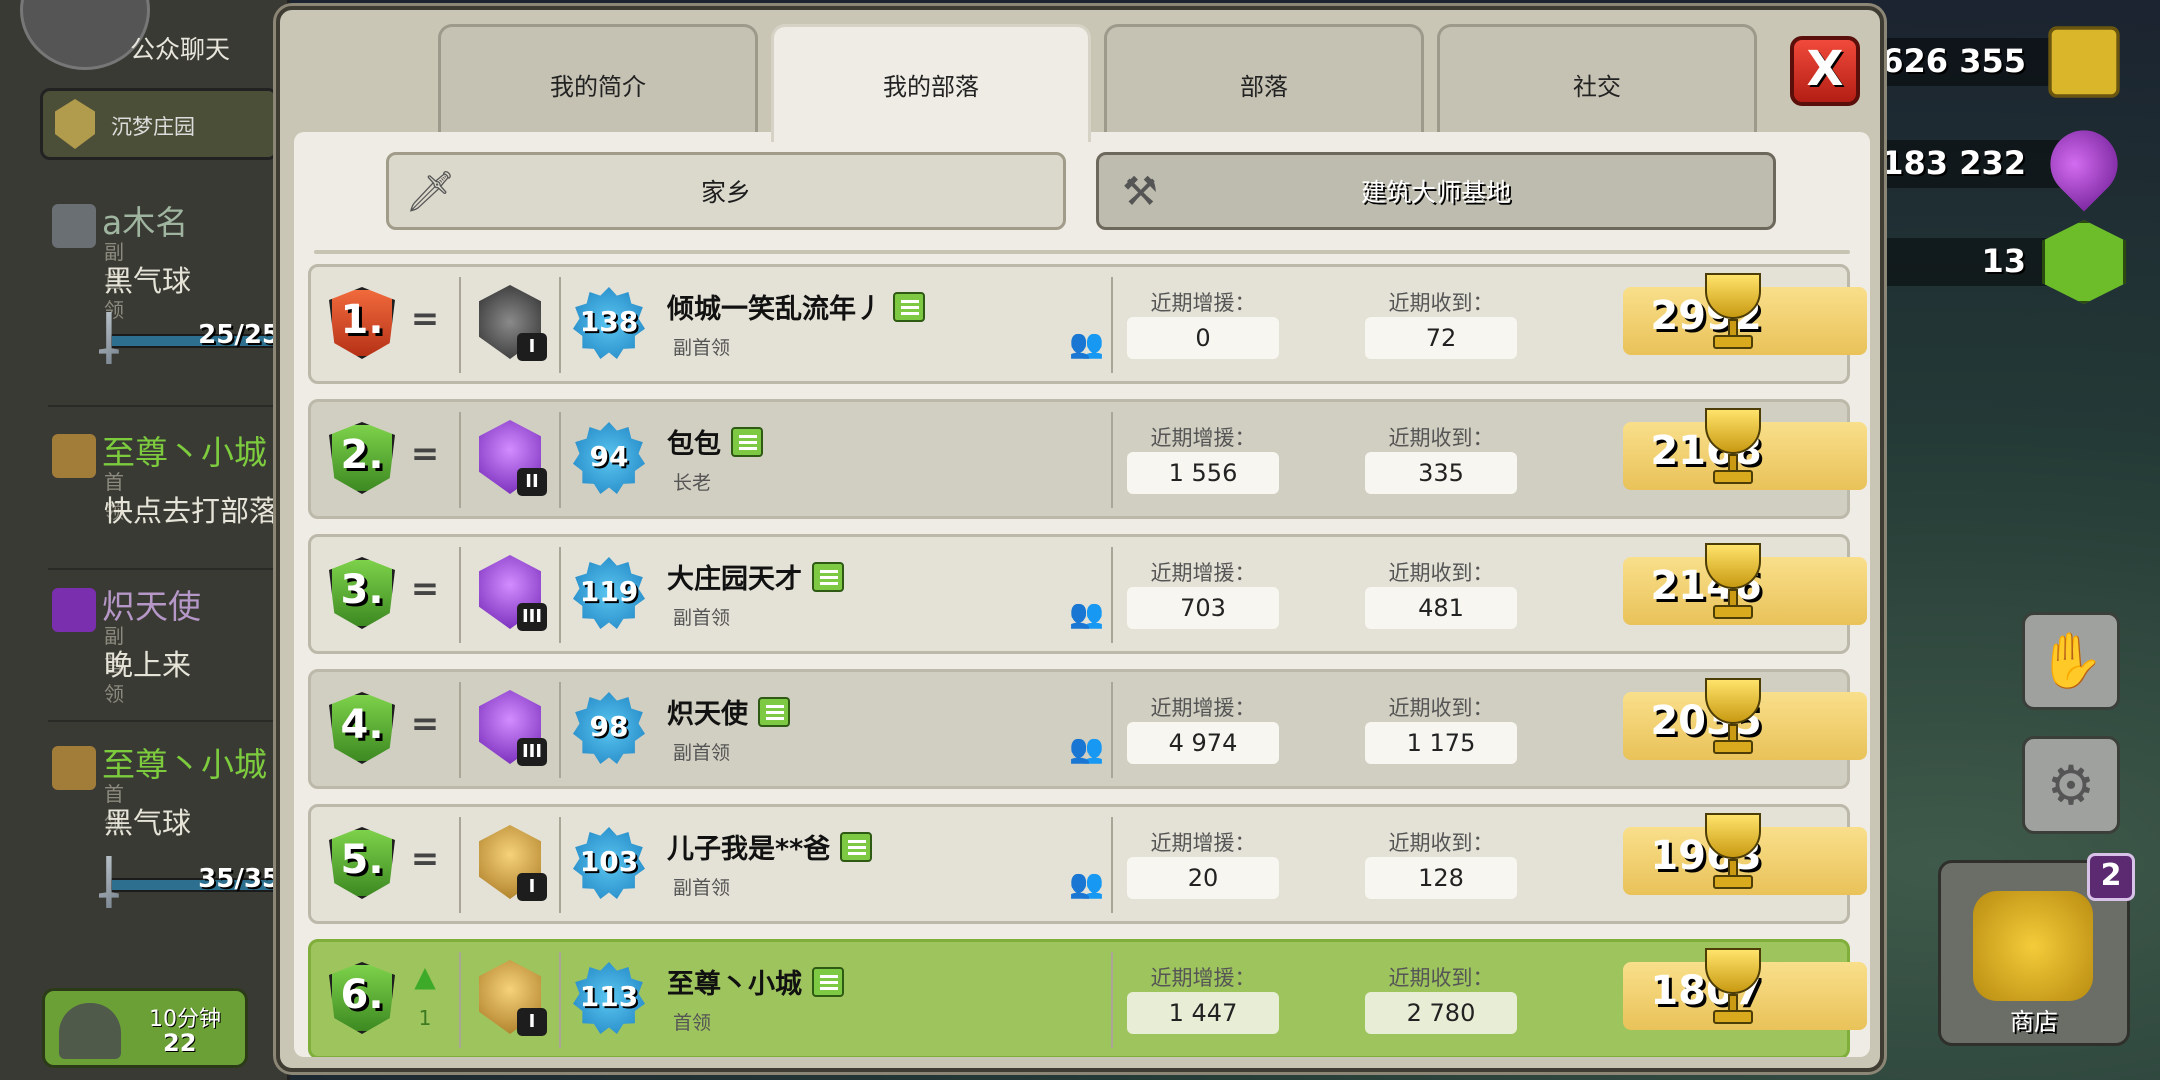  Describe the element at coordinates (148, 281) in the screenshot. I see `message-text: 黑气球` at that location.